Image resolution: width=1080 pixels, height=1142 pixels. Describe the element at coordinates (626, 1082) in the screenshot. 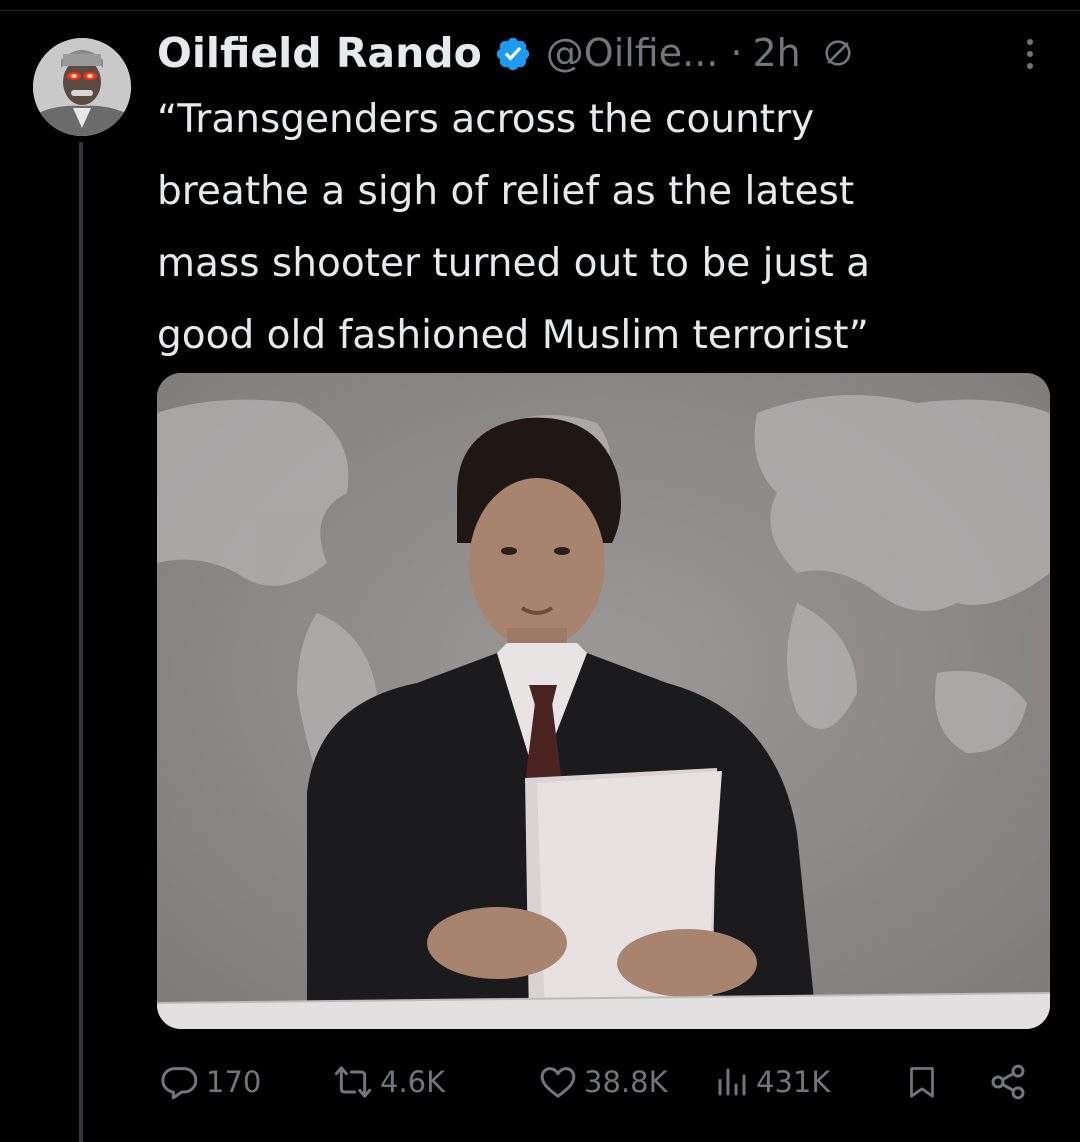

I see `like-count: 38.8K` at that location.